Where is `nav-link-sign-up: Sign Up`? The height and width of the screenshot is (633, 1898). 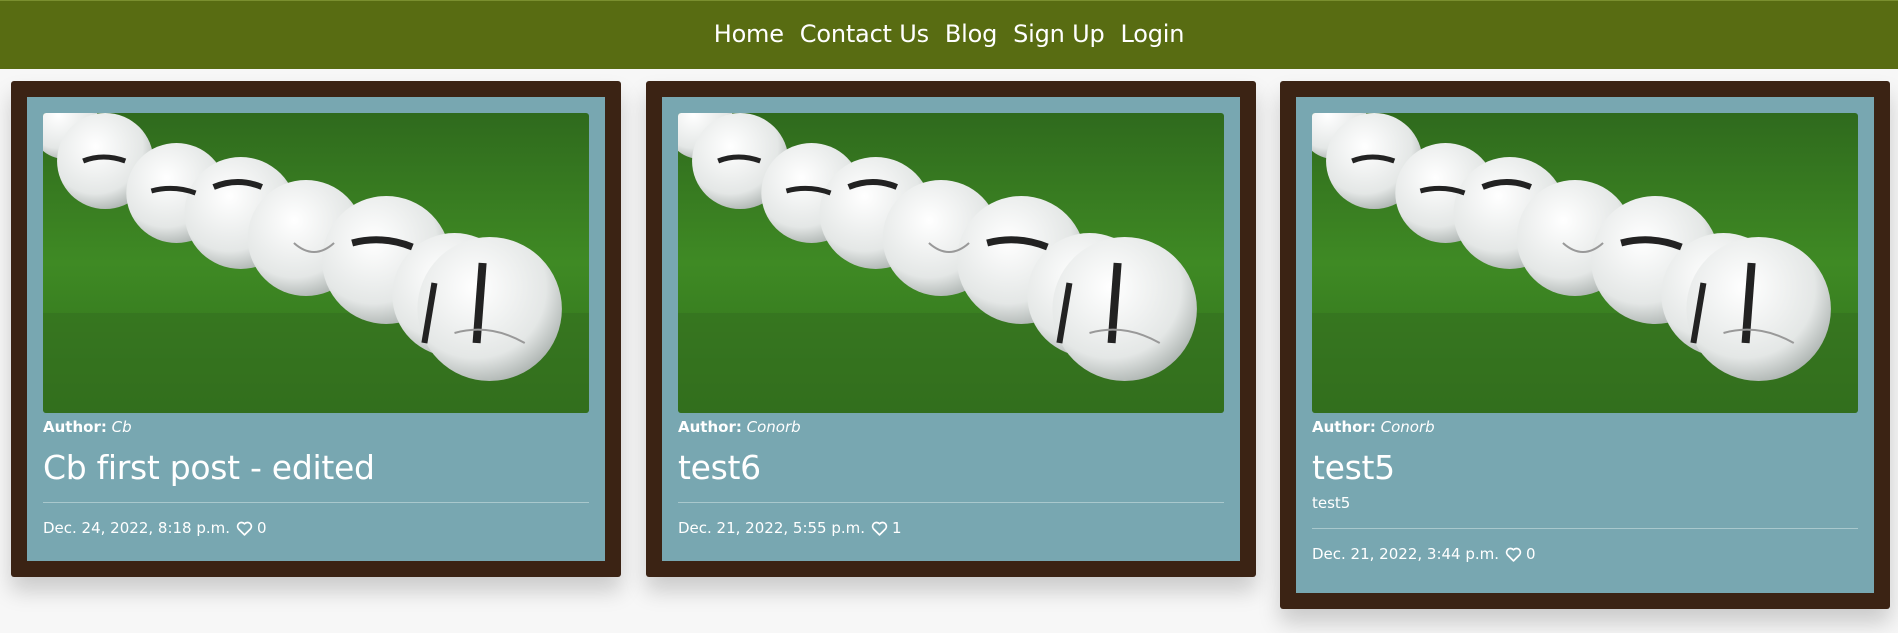
nav-link-sign-up: Sign Up is located at coordinates (1058, 34).